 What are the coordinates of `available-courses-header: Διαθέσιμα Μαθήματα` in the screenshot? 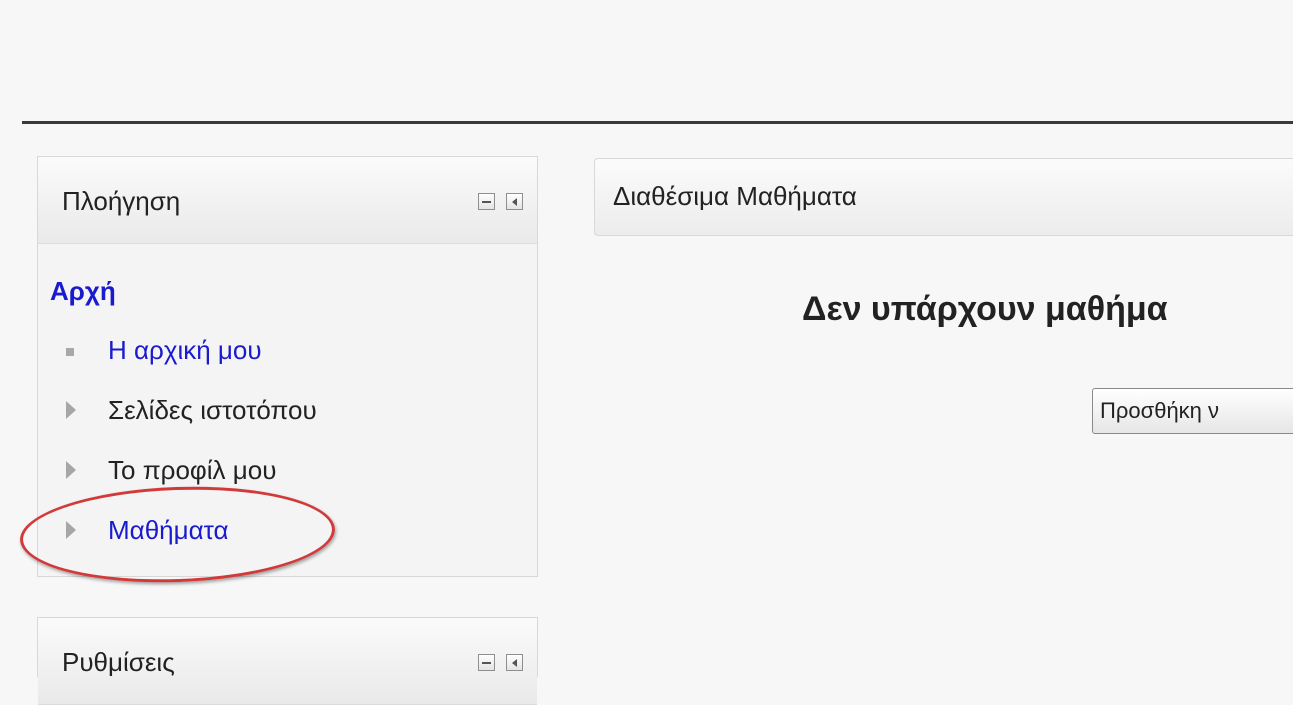 It's located at (943, 197).